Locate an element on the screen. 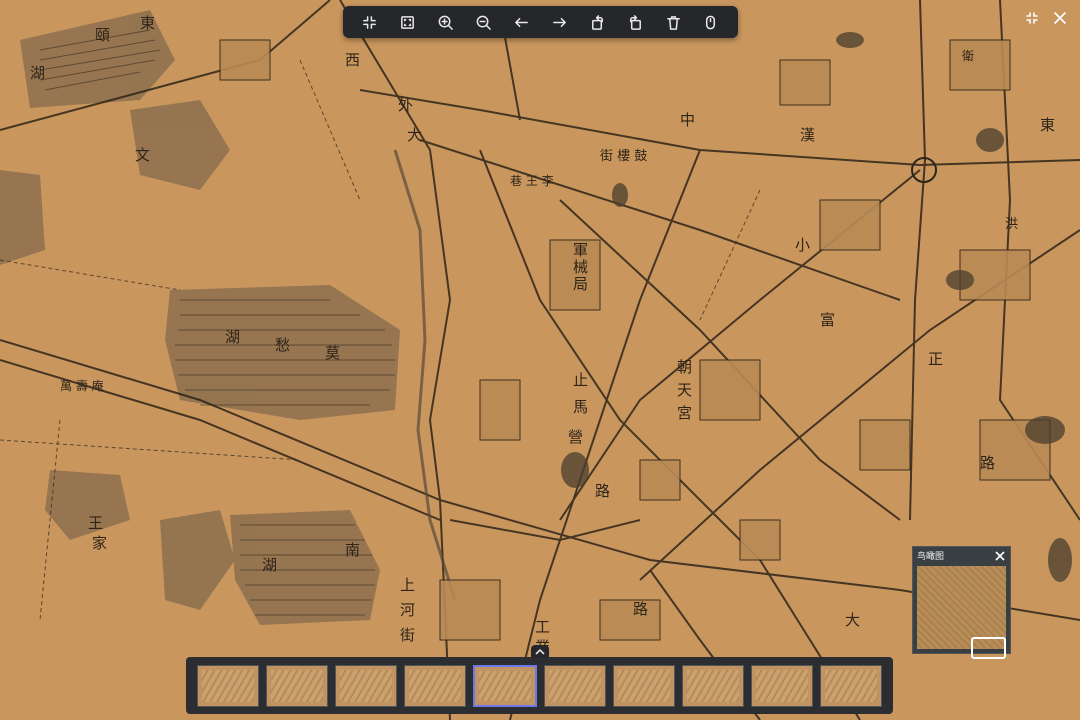  map-label: 巷 王 李 is located at coordinates (532, 180).